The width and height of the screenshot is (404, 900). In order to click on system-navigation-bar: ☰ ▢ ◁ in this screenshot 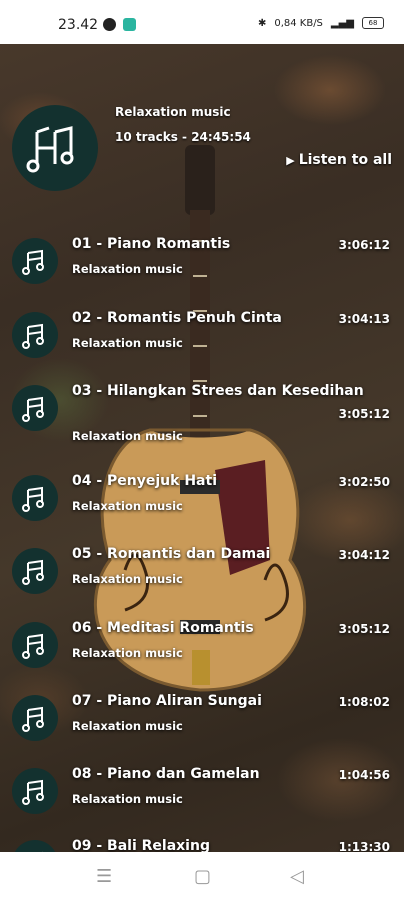, I will do `click(202, 876)`.